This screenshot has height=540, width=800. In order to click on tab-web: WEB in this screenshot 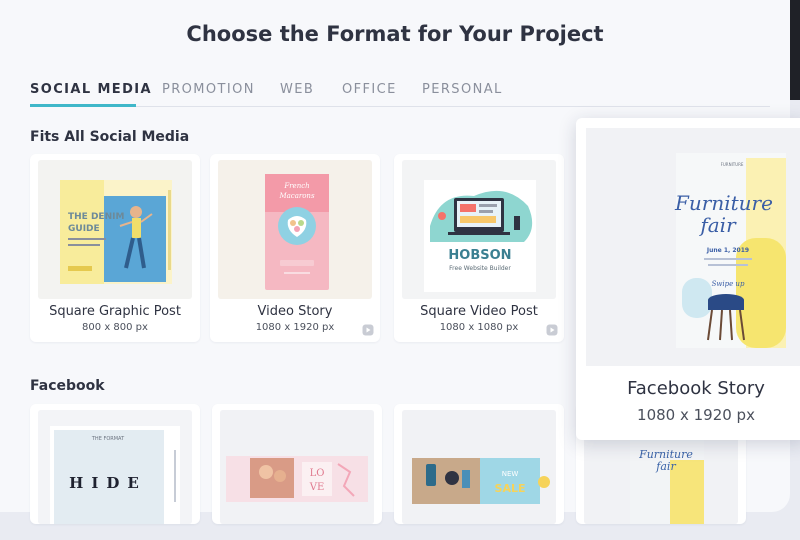, I will do `click(297, 89)`.